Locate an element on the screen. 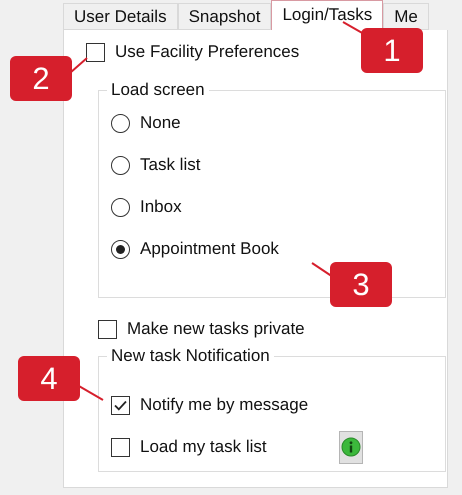 The width and height of the screenshot is (462, 495). info-button is located at coordinates (350, 447).